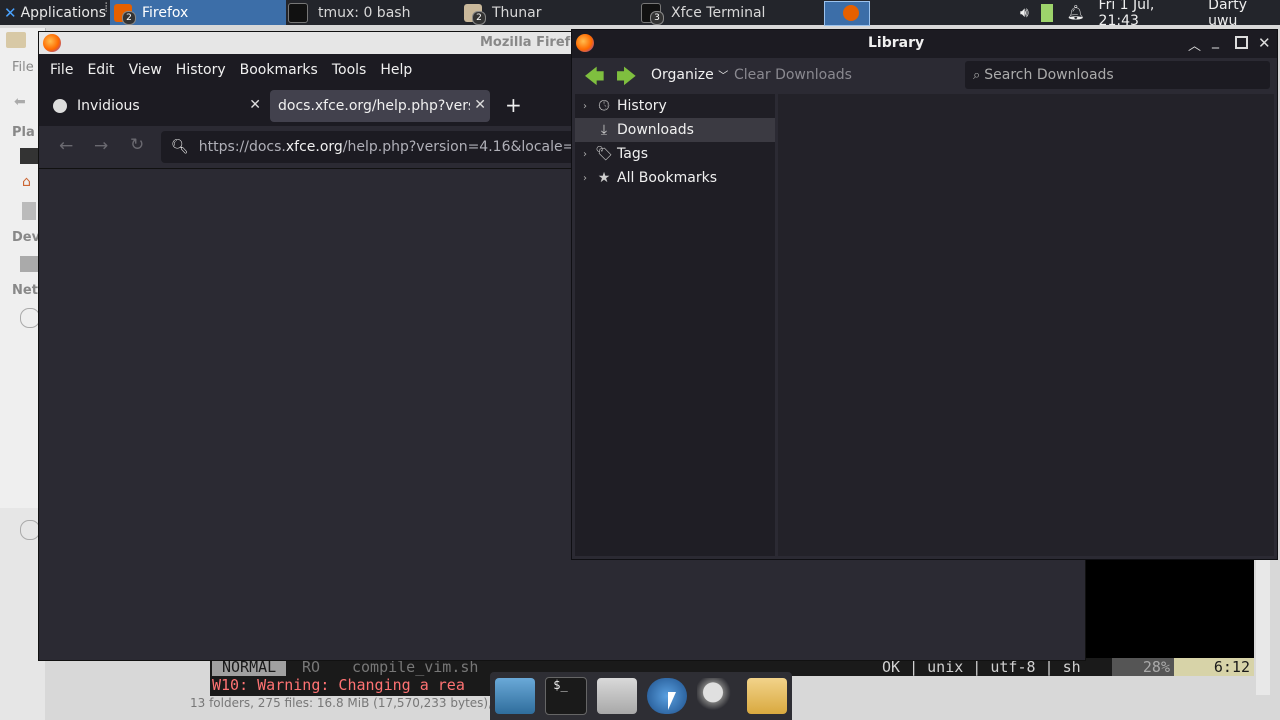  Describe the element at coordinates (1076, 13) in the screenshot. I see `notification-bell-icon: 🔔︎` at that location.